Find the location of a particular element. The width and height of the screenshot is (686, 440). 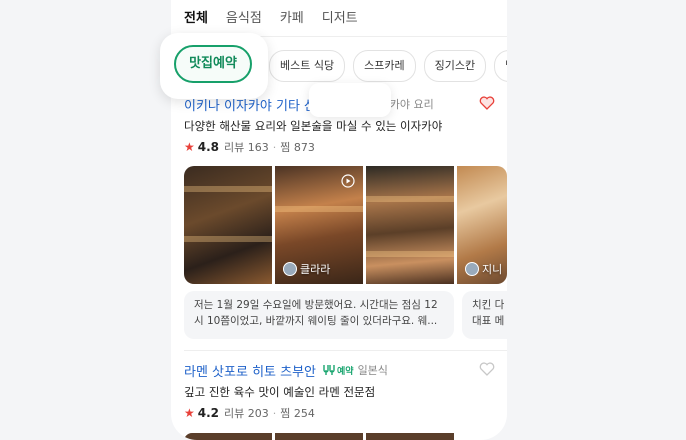

rating-value: 4.2 is located at coordinates (208, 413).